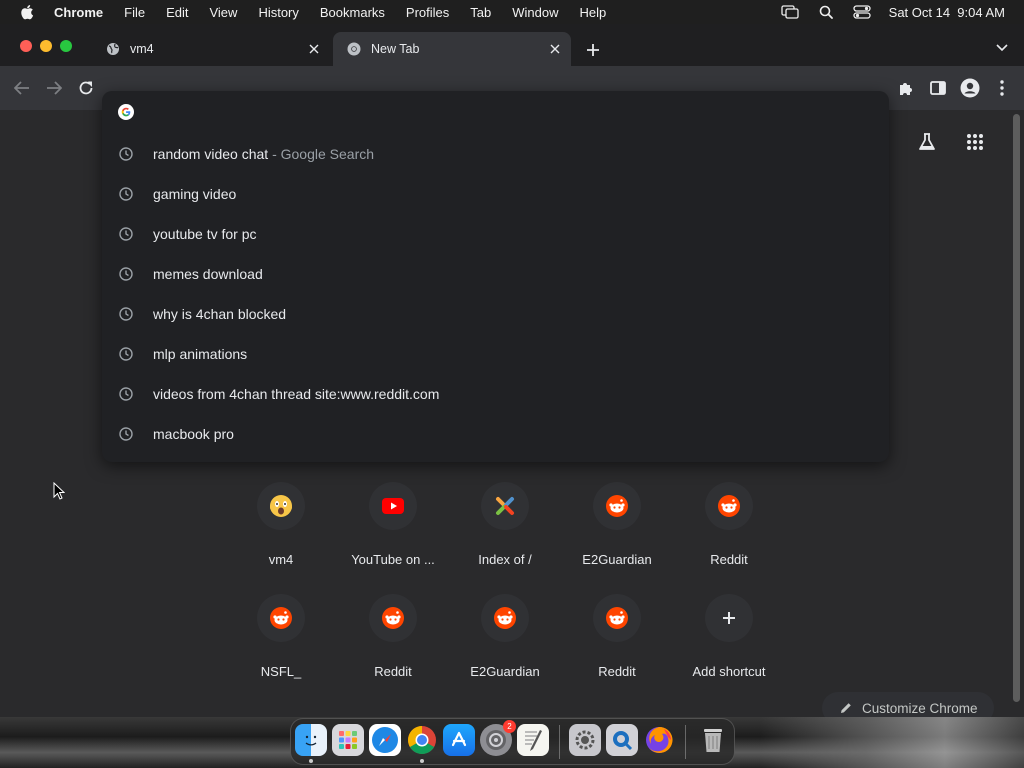 The height and width of the screenshot is (768, 1024). Describe the element at coordinates (86, 88) in the screenshot. I see `reload-icon` at that location.